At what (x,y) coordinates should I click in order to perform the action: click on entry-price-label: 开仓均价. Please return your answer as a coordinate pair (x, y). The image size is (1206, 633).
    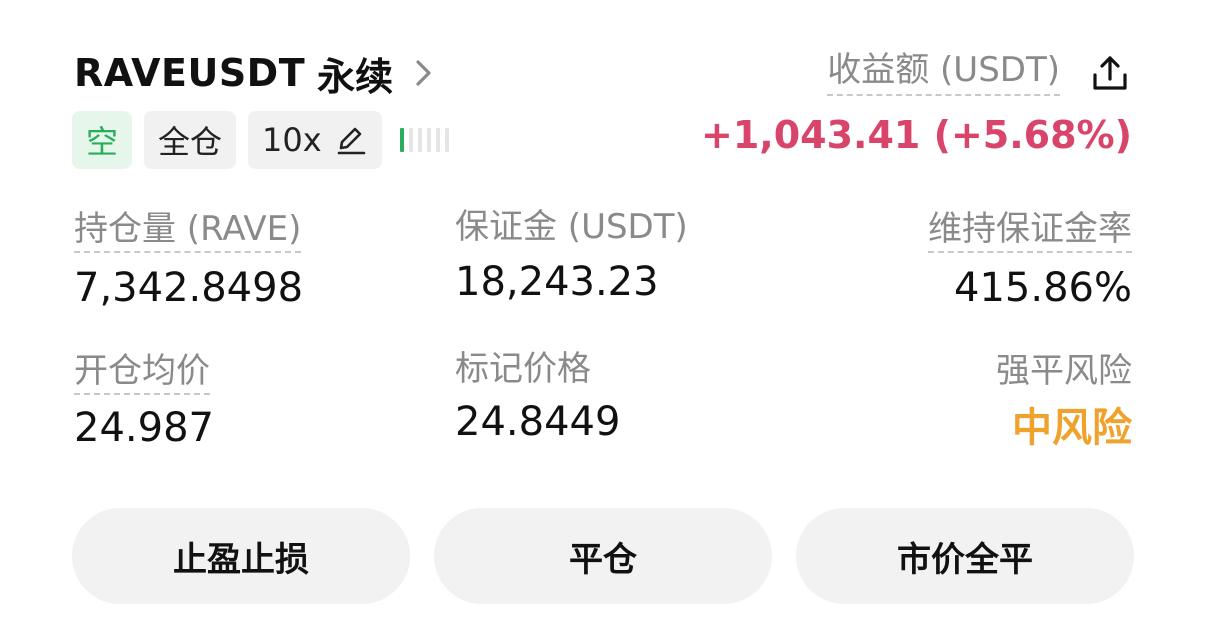
    Looking at the image, I should click on (142, 373).